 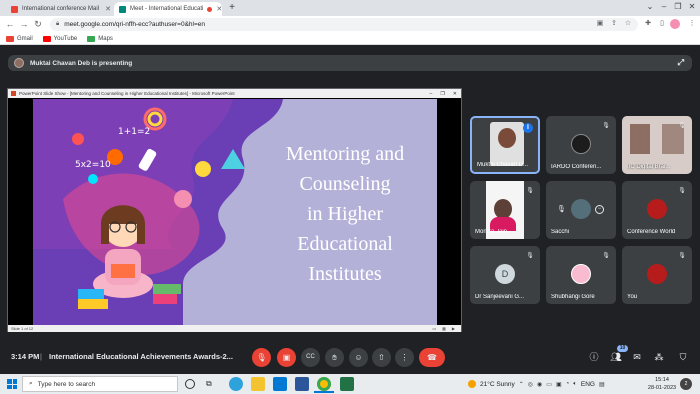 What do you see at coordinates (530, 384) in the screenshot?
I see `tray-app-icon: ◎` at bounding box center [530, 384].